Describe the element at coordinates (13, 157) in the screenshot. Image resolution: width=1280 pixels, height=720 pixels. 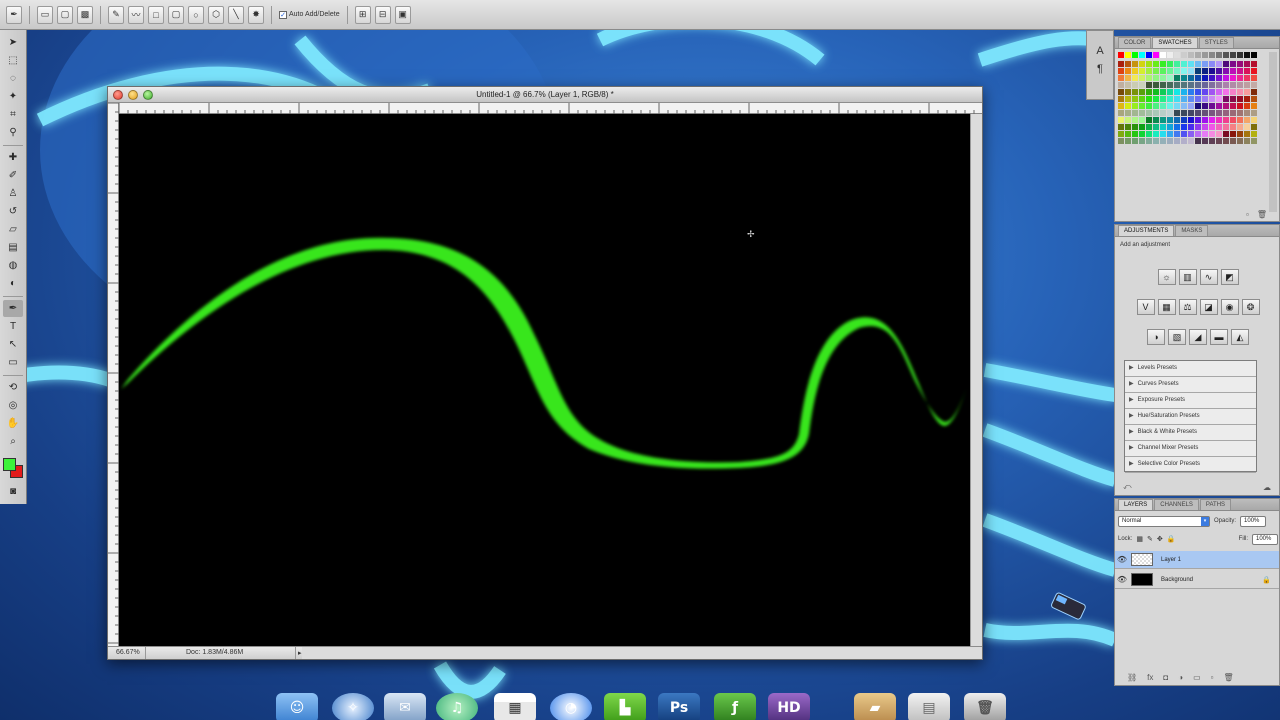
I see `healing-brush-tool-icon: ✚` at that location.